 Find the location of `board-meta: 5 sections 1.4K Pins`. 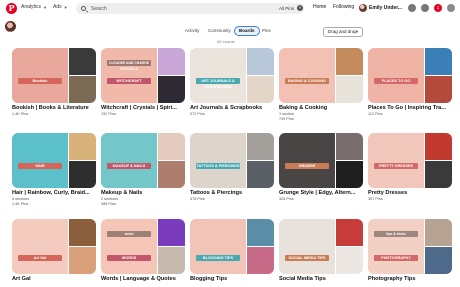

board-meta: 5 sections 1.4K Pins is located at coordinates (21, 201).